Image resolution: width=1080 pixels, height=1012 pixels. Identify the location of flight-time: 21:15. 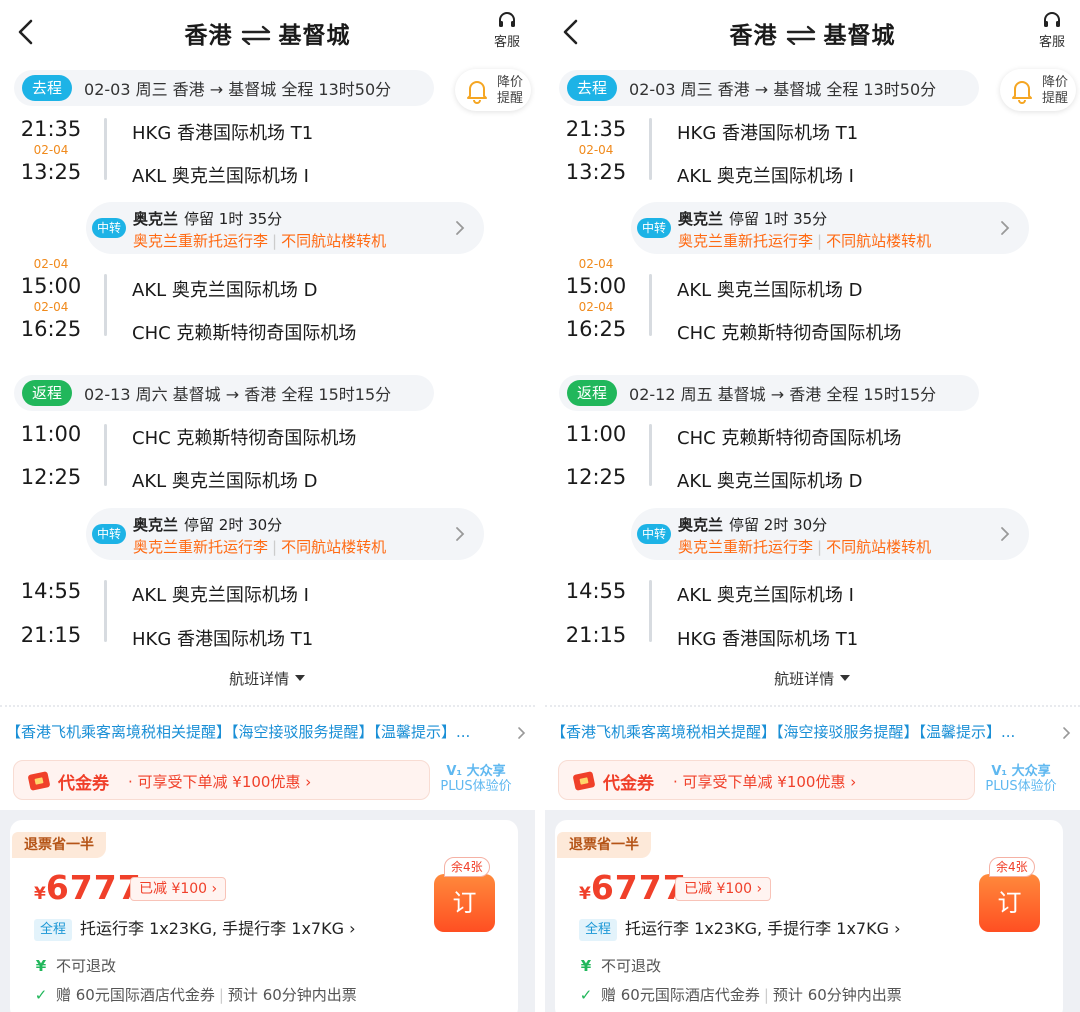
(51, 635).